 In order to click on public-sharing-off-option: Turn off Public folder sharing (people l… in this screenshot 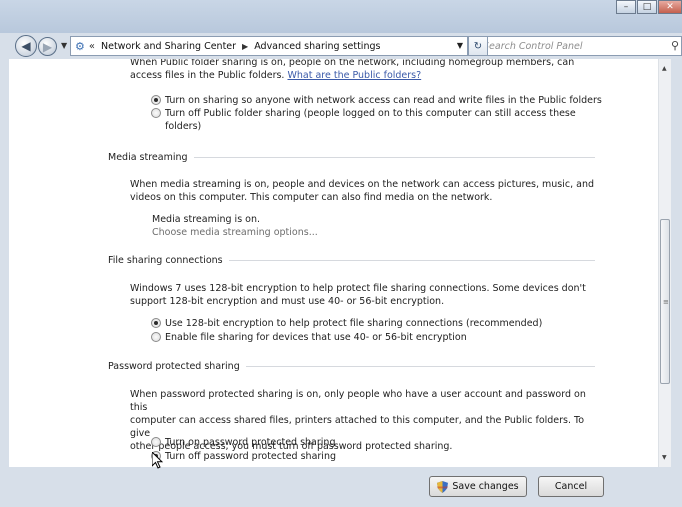, I will do `click(363, 120)`.